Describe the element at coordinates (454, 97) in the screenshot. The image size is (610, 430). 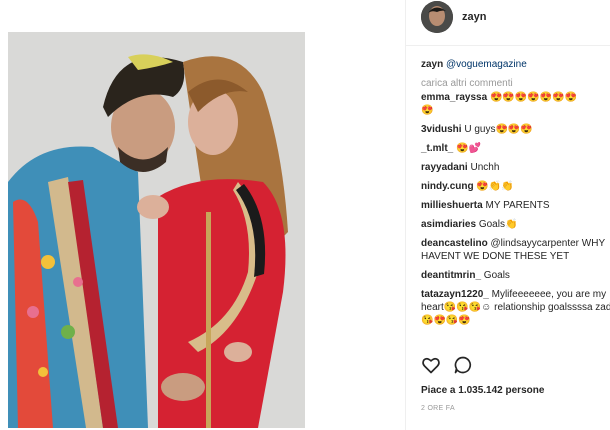
I see `comment-username: emma_rayssa` at that location.